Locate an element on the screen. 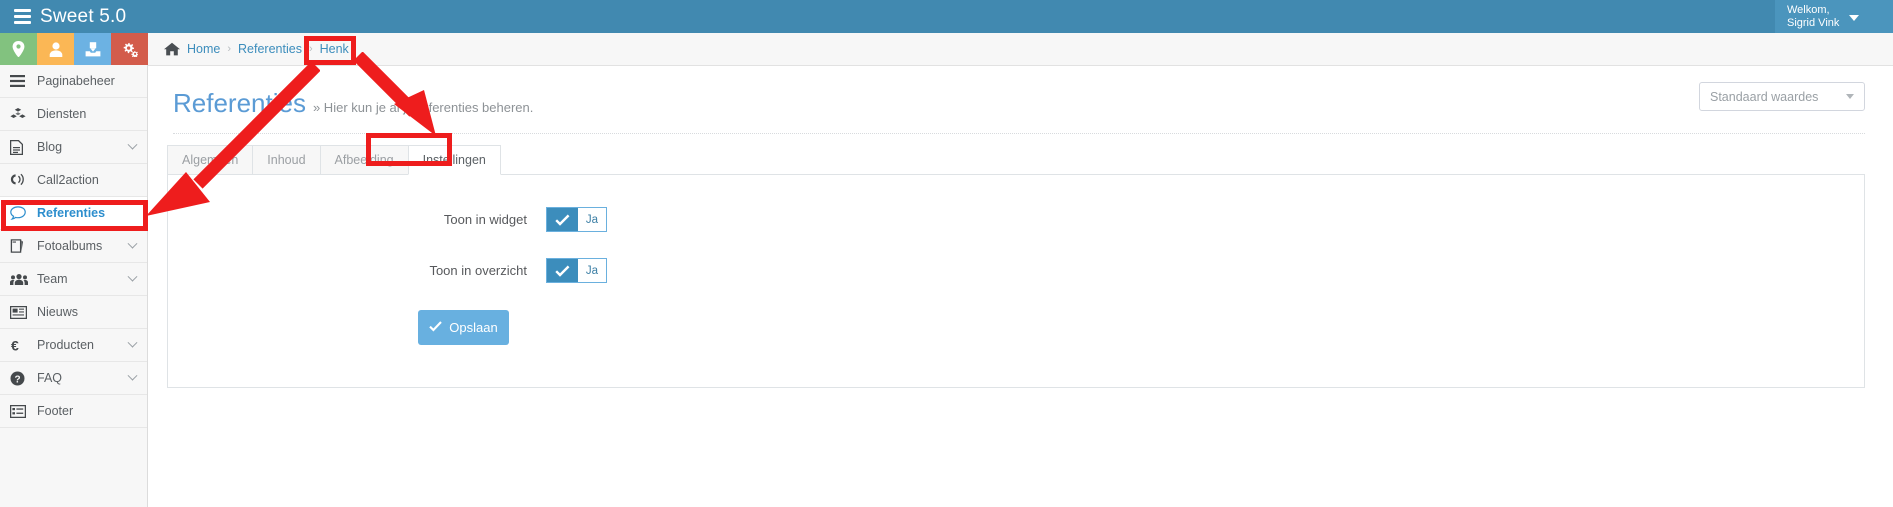  quick-action-settings is located at coordinates (129, 49).